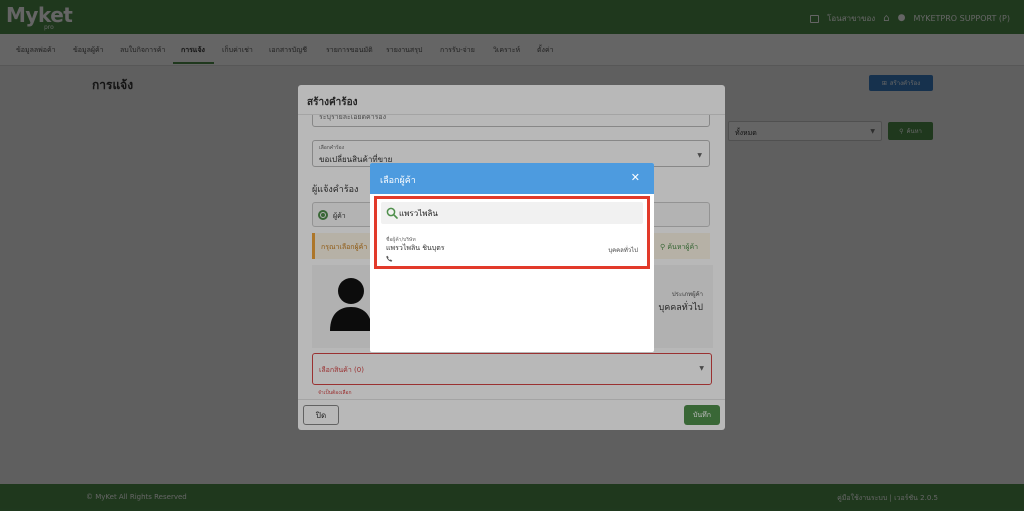 The image size is (1024, 511). Describe the element at coordinates (512, 232) in the screenshot. I see `highlight-box` at that location.